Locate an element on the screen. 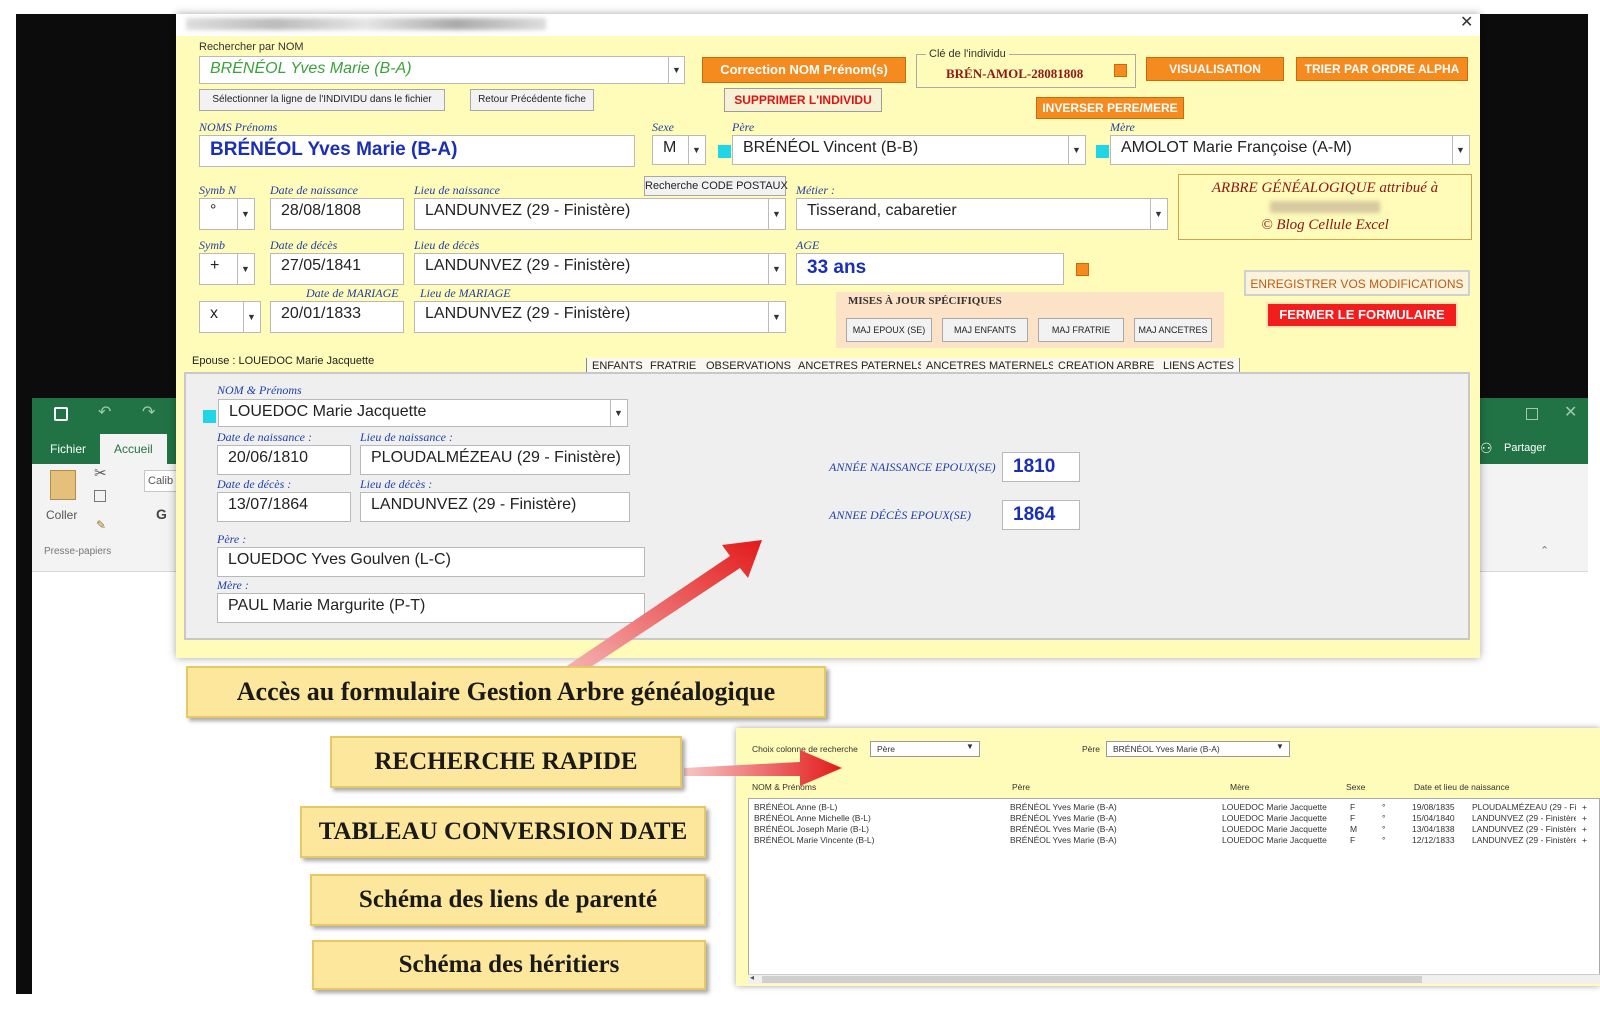 This screenshot has height=1011, width=1600. callout-schema-liens: Schéma des liens de parenté is located at coordinates (508, 900).